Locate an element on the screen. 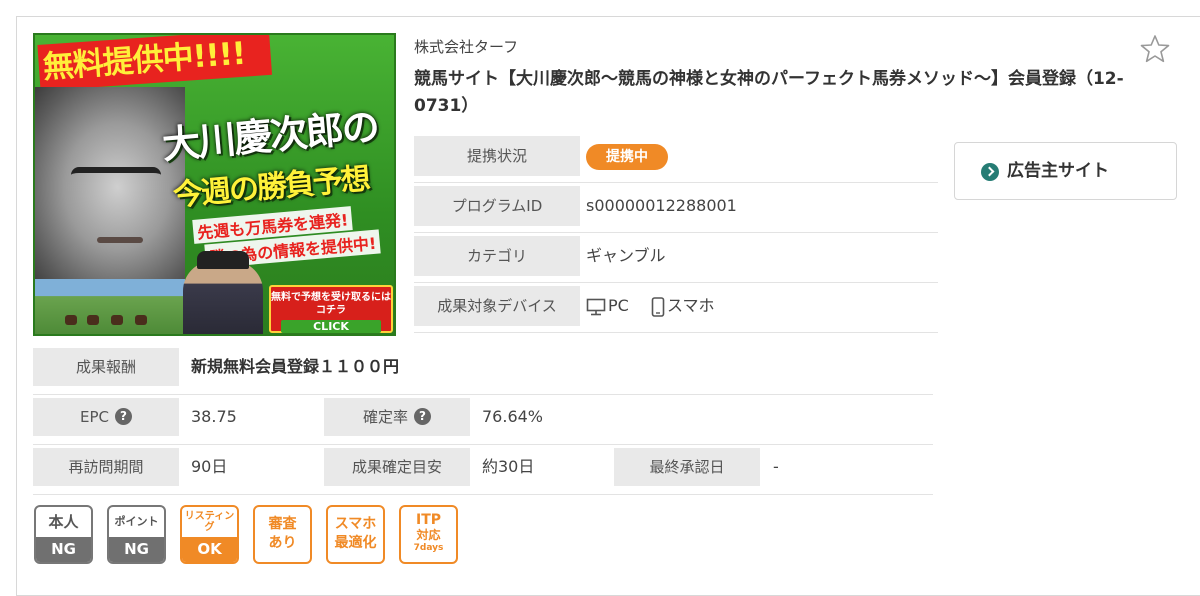 The height and width of the screenshot is (596, 1200). last-approval-value: - is located at coordinates (776, 466).